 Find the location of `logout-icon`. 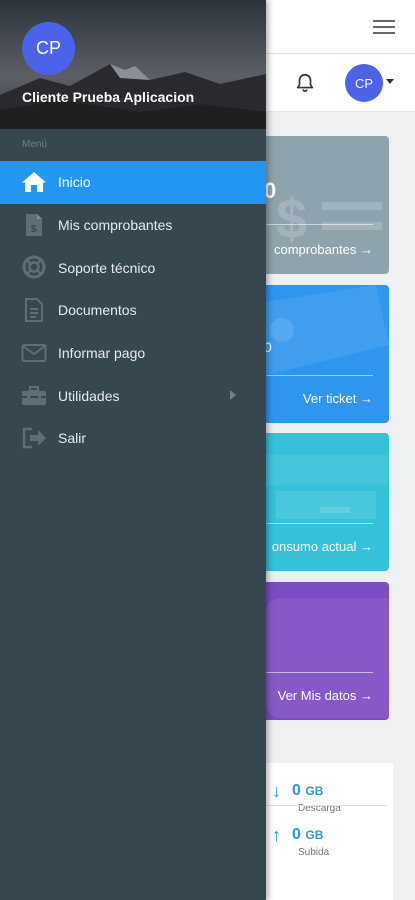

logout-icon is located at coordinates (34, 438).